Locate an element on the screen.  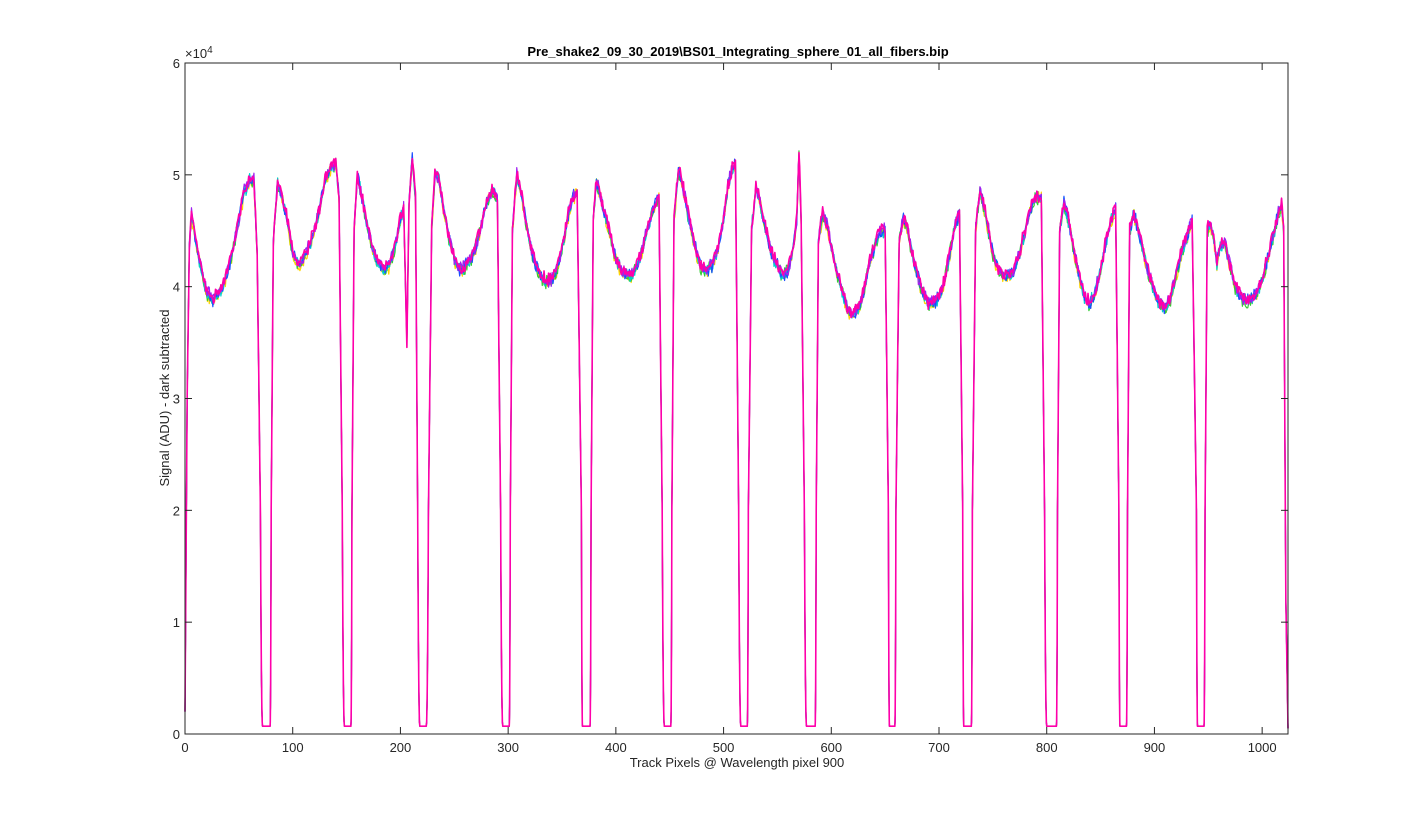
y-tick-label: 5 is located at coordinates (176, 175).